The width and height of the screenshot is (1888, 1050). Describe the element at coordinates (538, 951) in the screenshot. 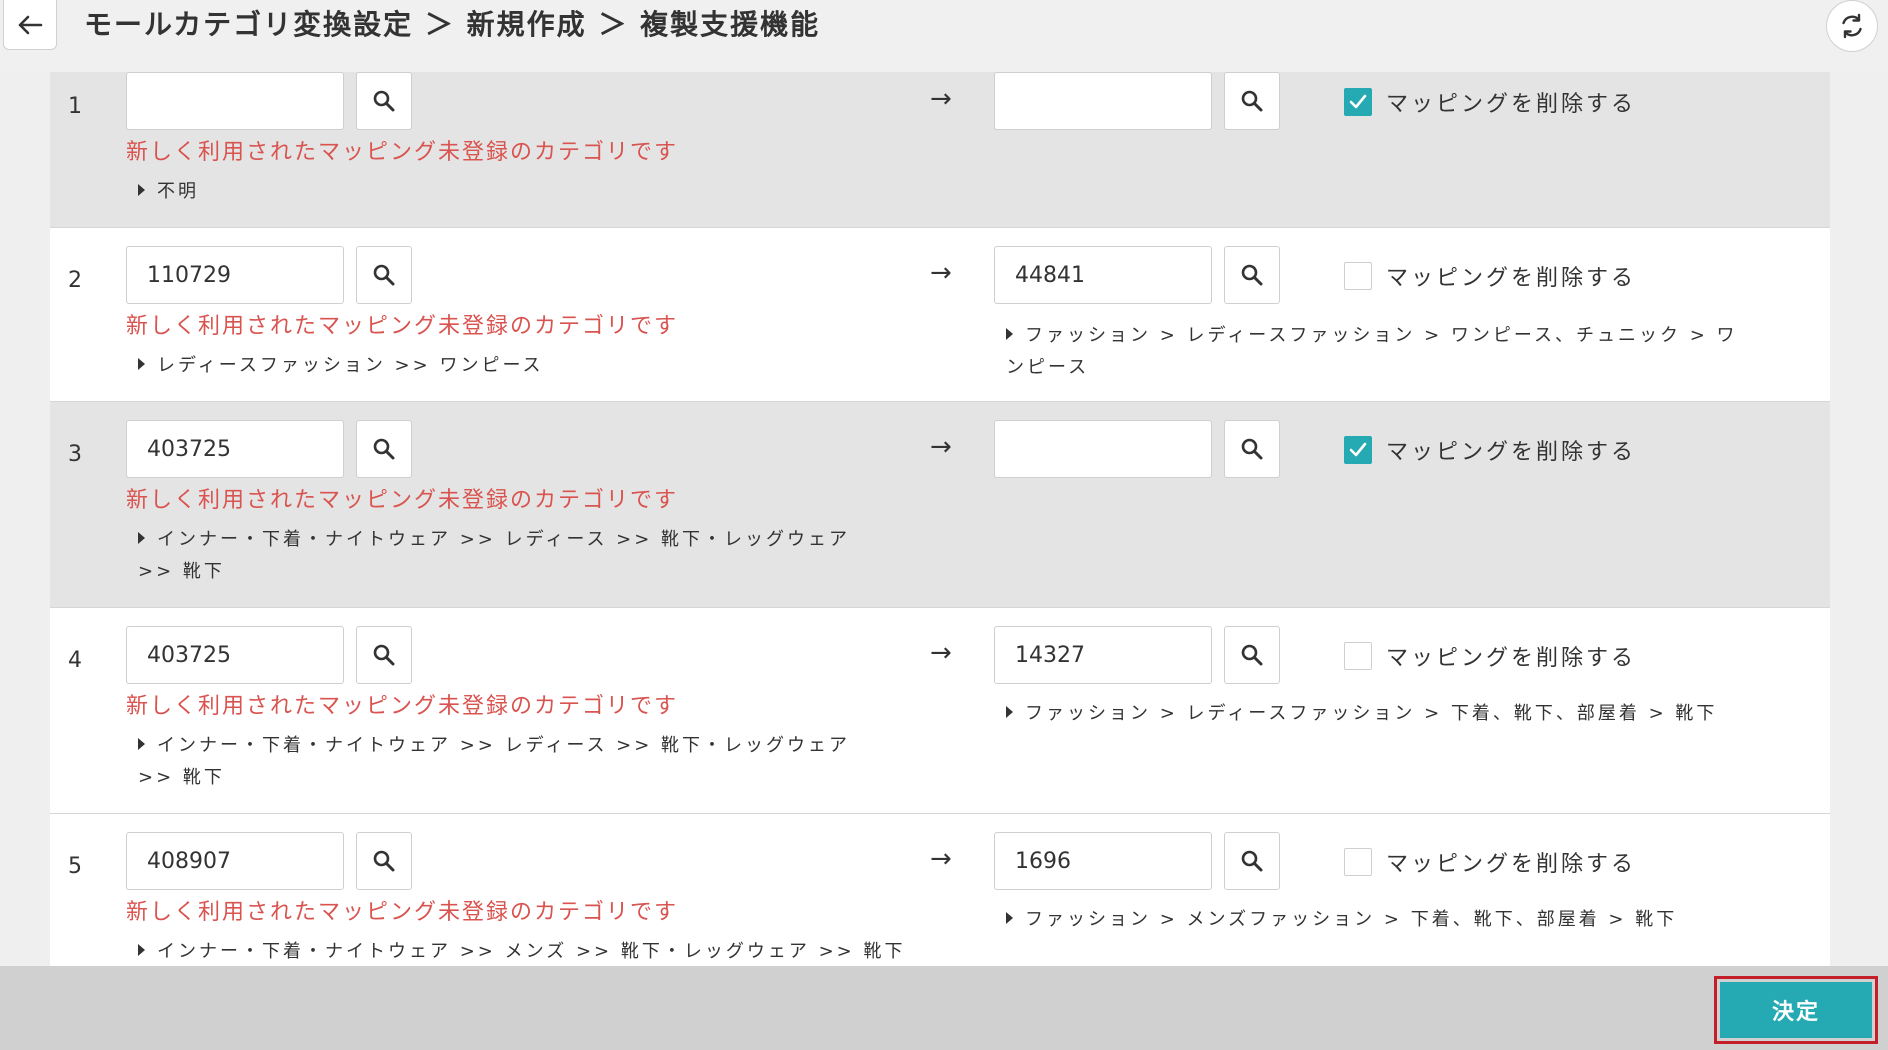

I see `source-category-path: インナー・下着・ナイトウェア >> メンズ >> 靴下・レッグウェア >> 靴下` at that location.